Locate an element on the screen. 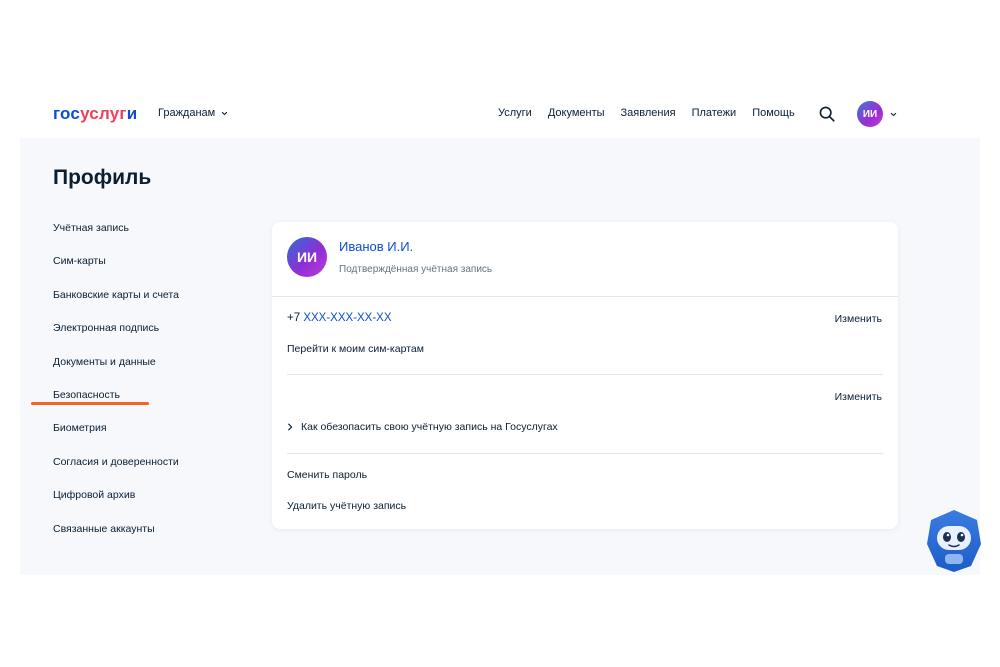 This screenshot has height=667, width=1000. user-name: Иванов И.И. is located at coordinates (376, 246).